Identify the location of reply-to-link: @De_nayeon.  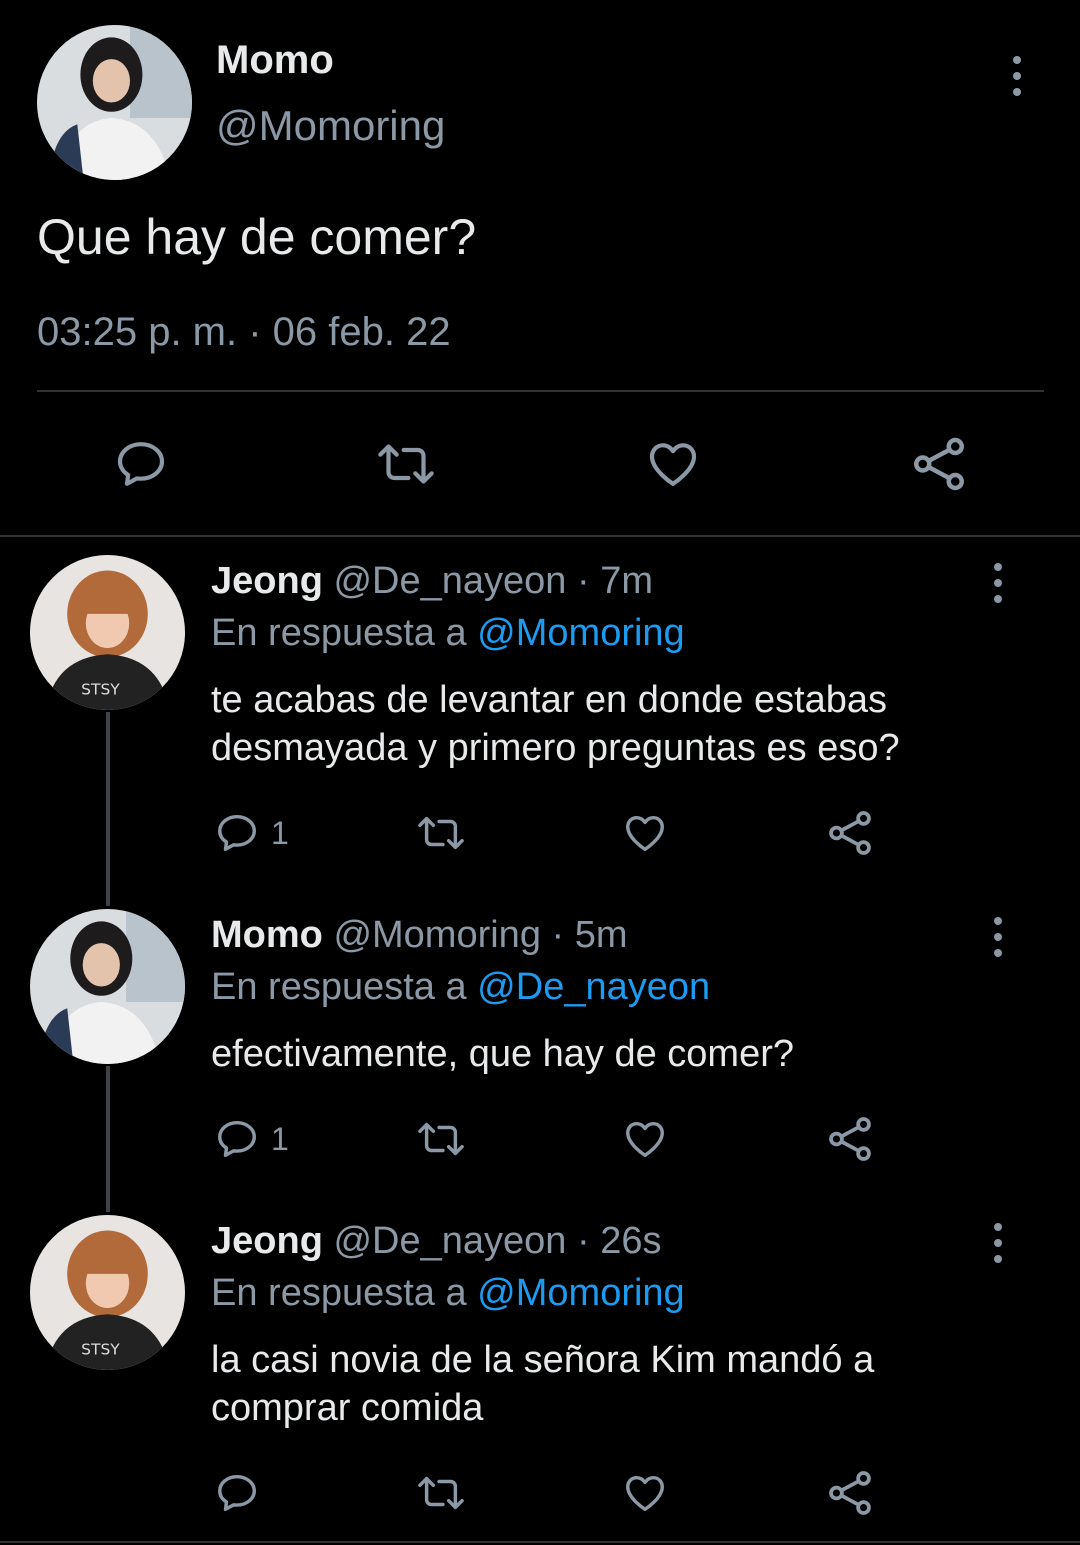
(593, 987).